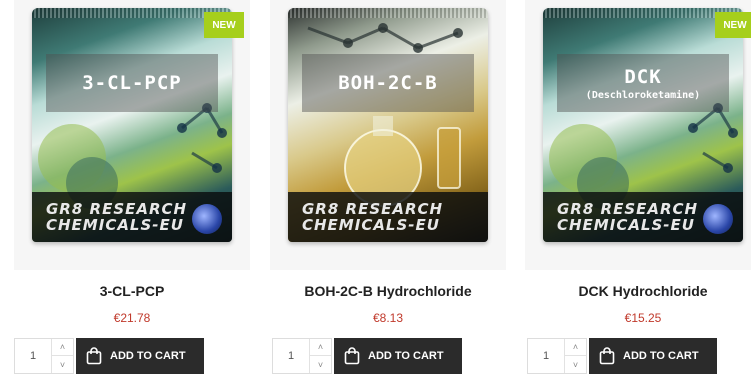  What do you see at coordinates (388, 217) in the screenshot?
I see `package-brand: GR8 RESEARCH CHEMICALS-EU` at bounding box center [388, 217].